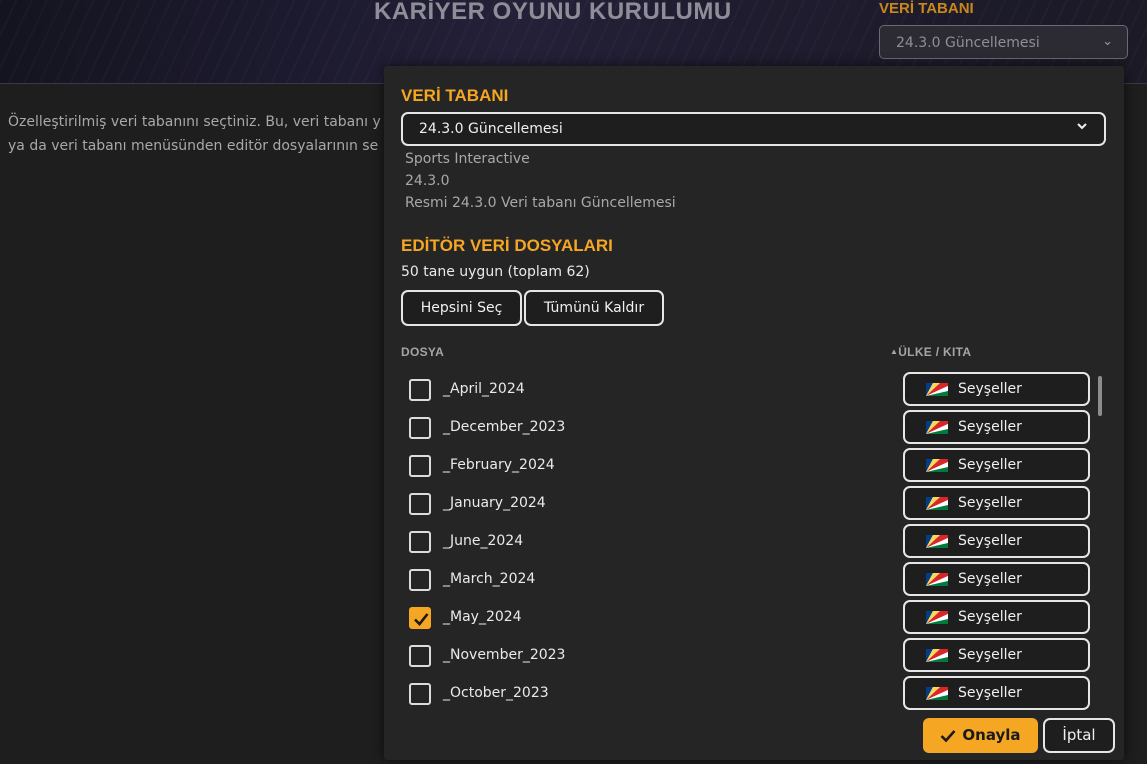 The height and width of the screenshot is (764, 1147). I want to click on scrollbar-thumb, so click(1100, 396).